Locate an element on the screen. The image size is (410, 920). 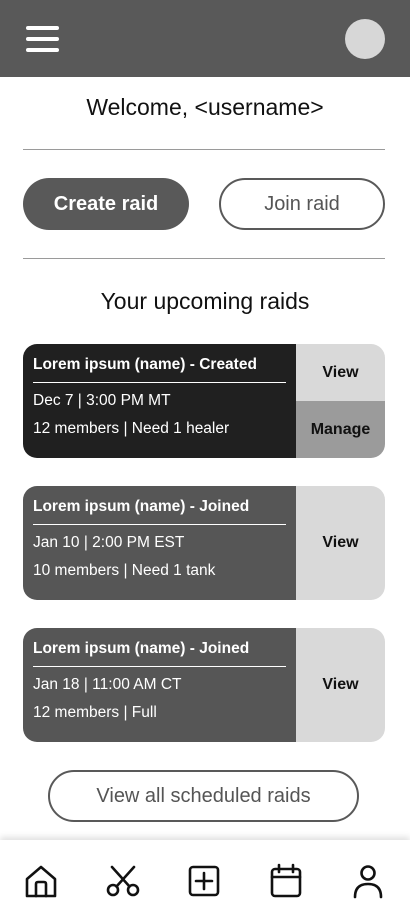
hamburger-menu-icon is located at coordinates (43, 39).